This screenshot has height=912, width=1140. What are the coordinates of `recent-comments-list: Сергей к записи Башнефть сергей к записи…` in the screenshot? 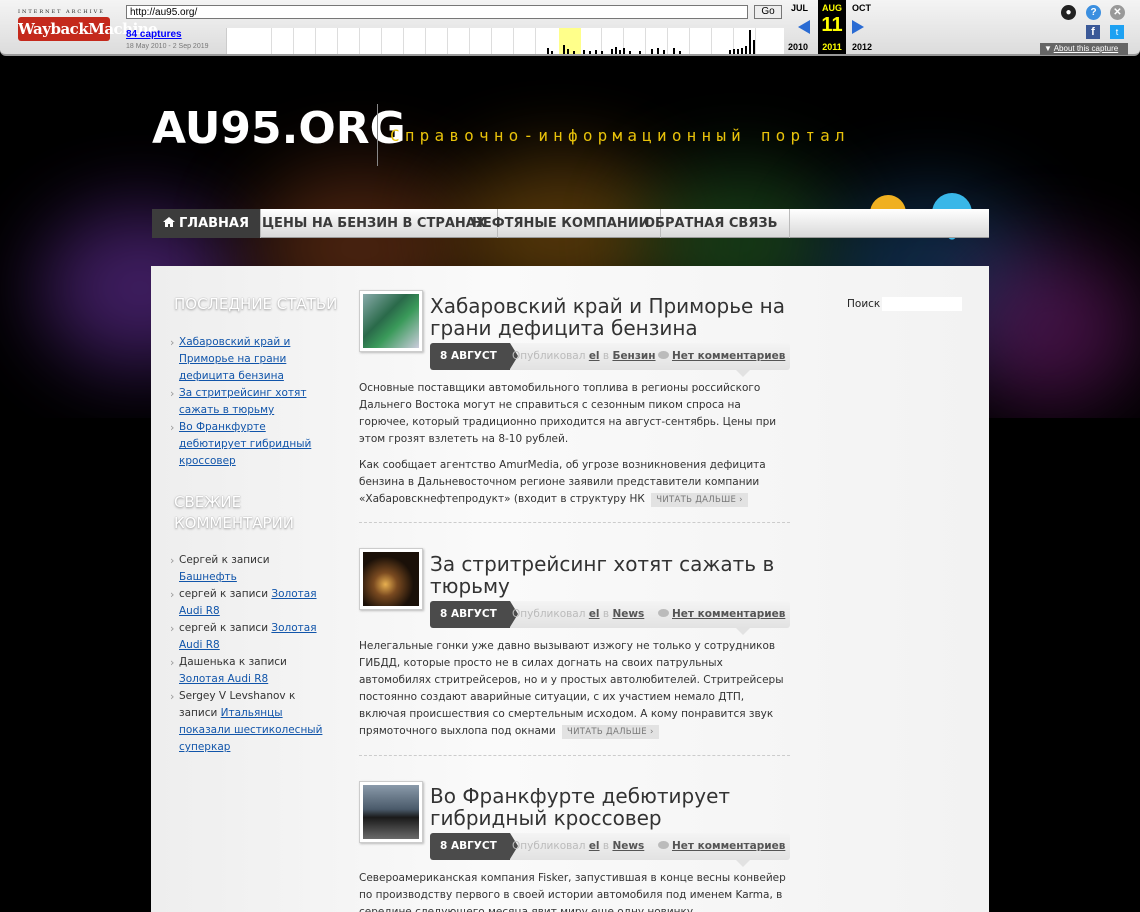 It's located at (250, 654).